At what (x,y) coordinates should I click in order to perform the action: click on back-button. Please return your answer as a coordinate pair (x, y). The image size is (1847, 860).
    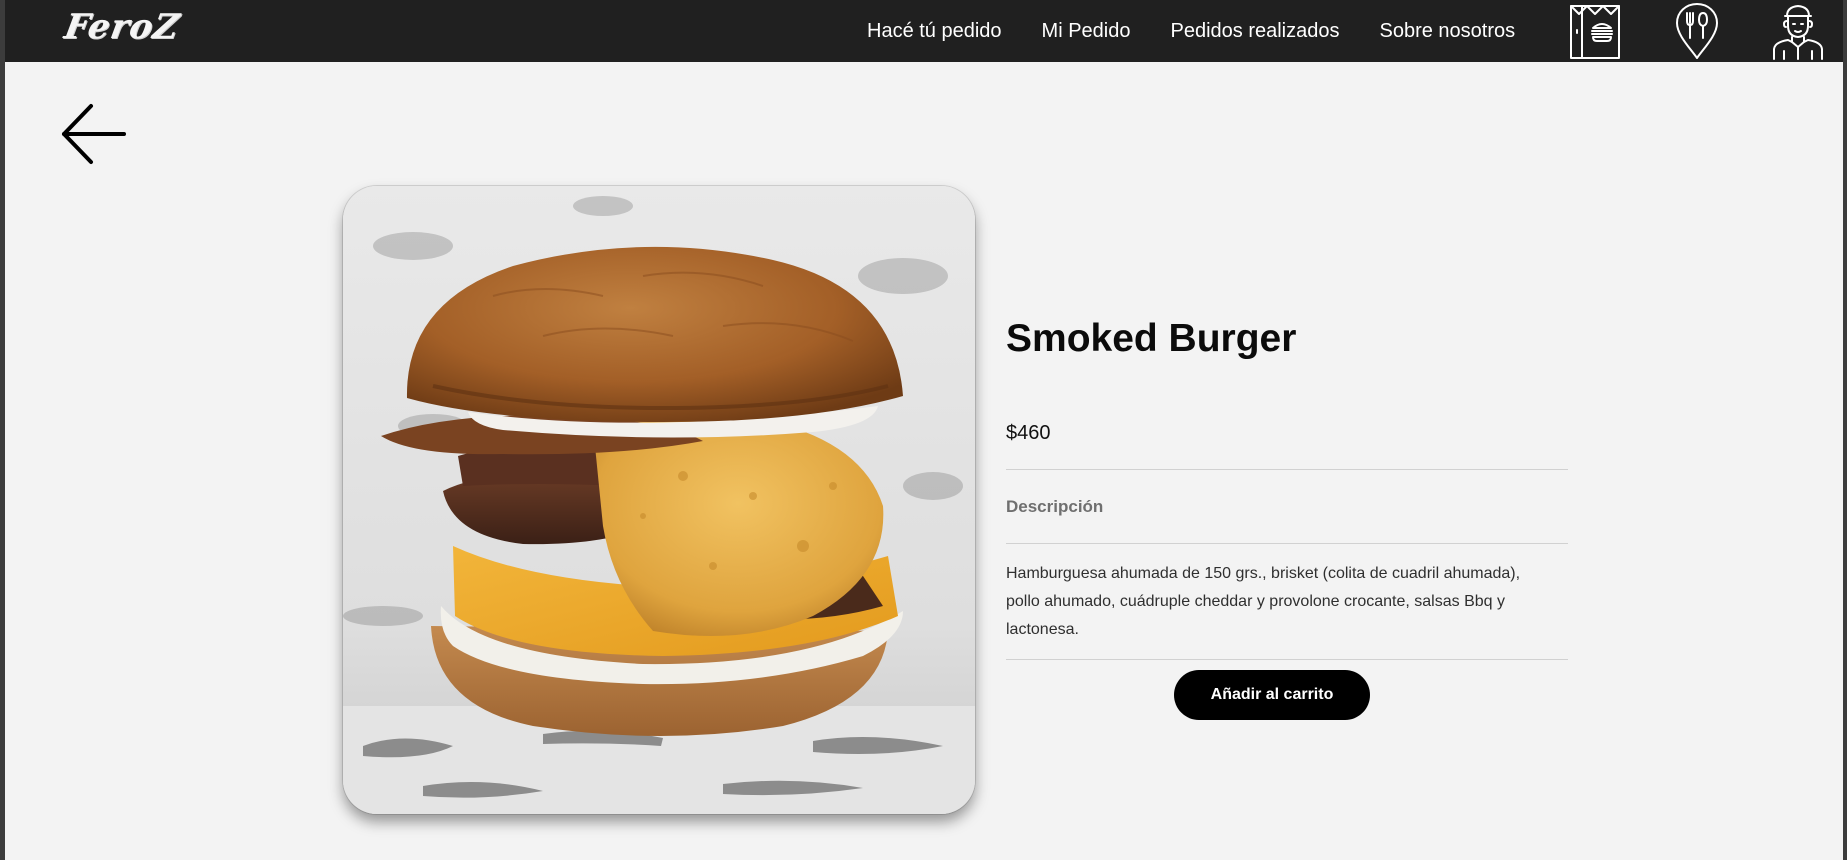
    Looking at the image, I should click on (93, 134).